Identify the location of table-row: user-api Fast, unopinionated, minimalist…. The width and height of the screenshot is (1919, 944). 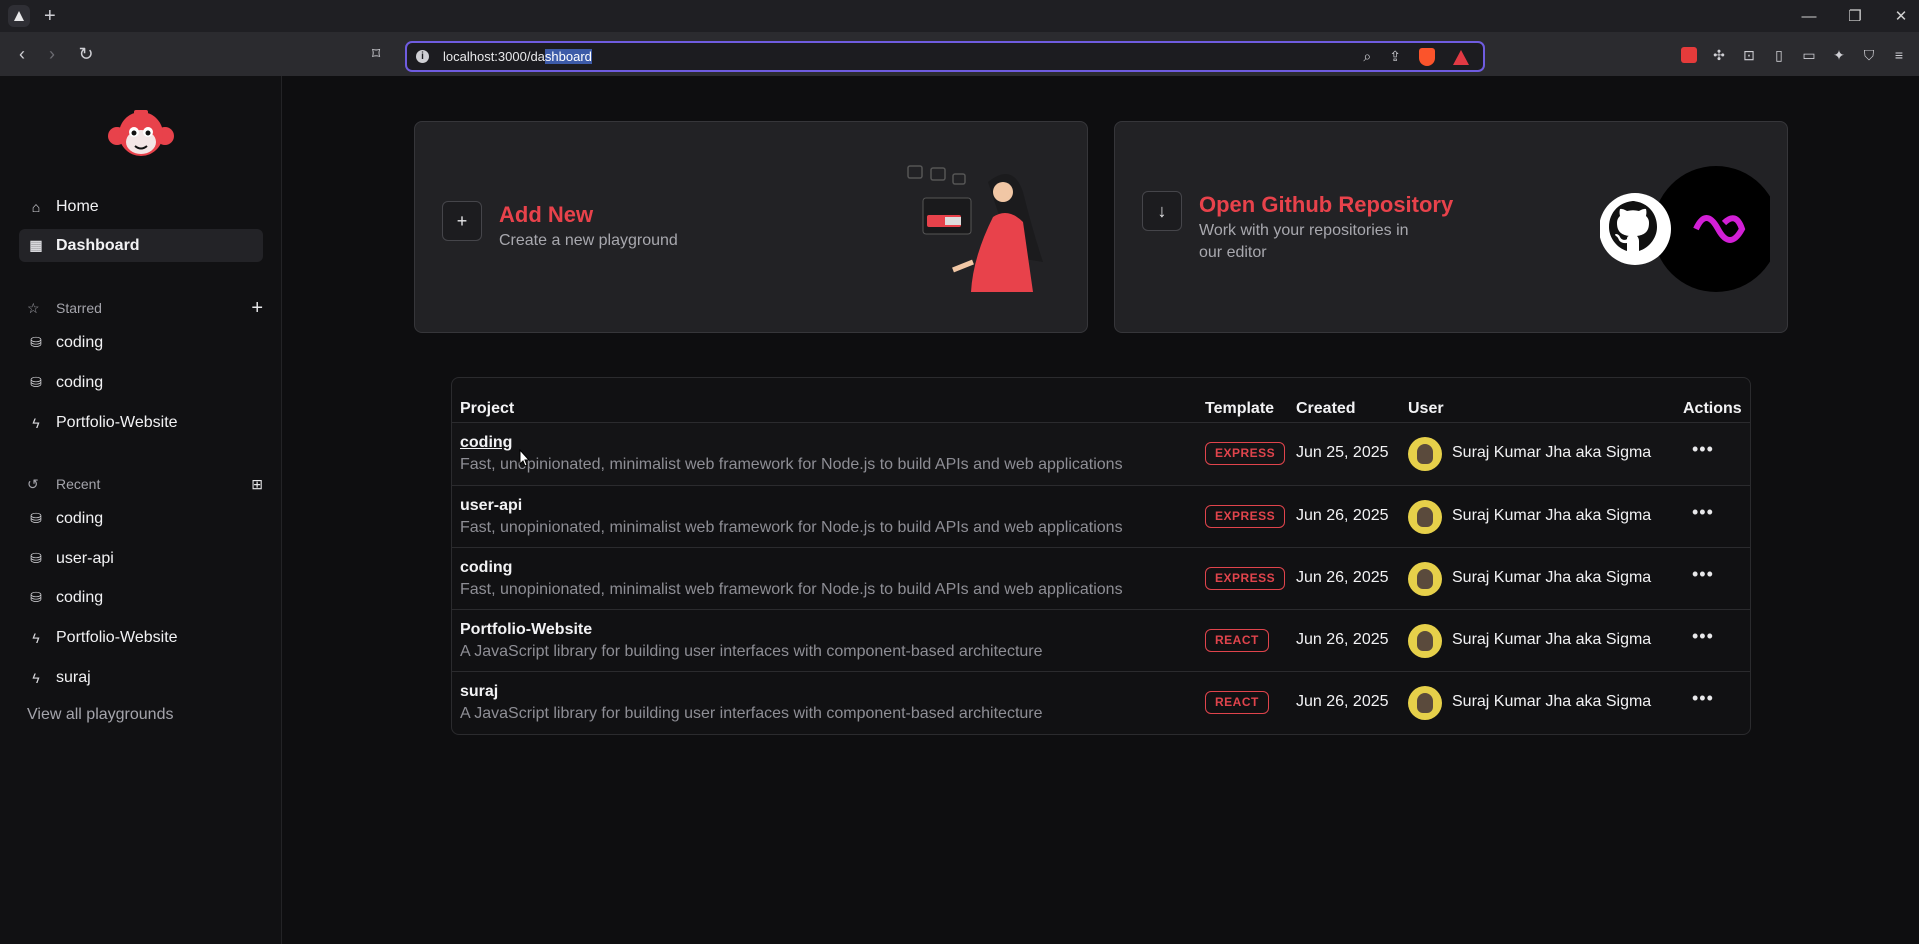
(1101, 516).